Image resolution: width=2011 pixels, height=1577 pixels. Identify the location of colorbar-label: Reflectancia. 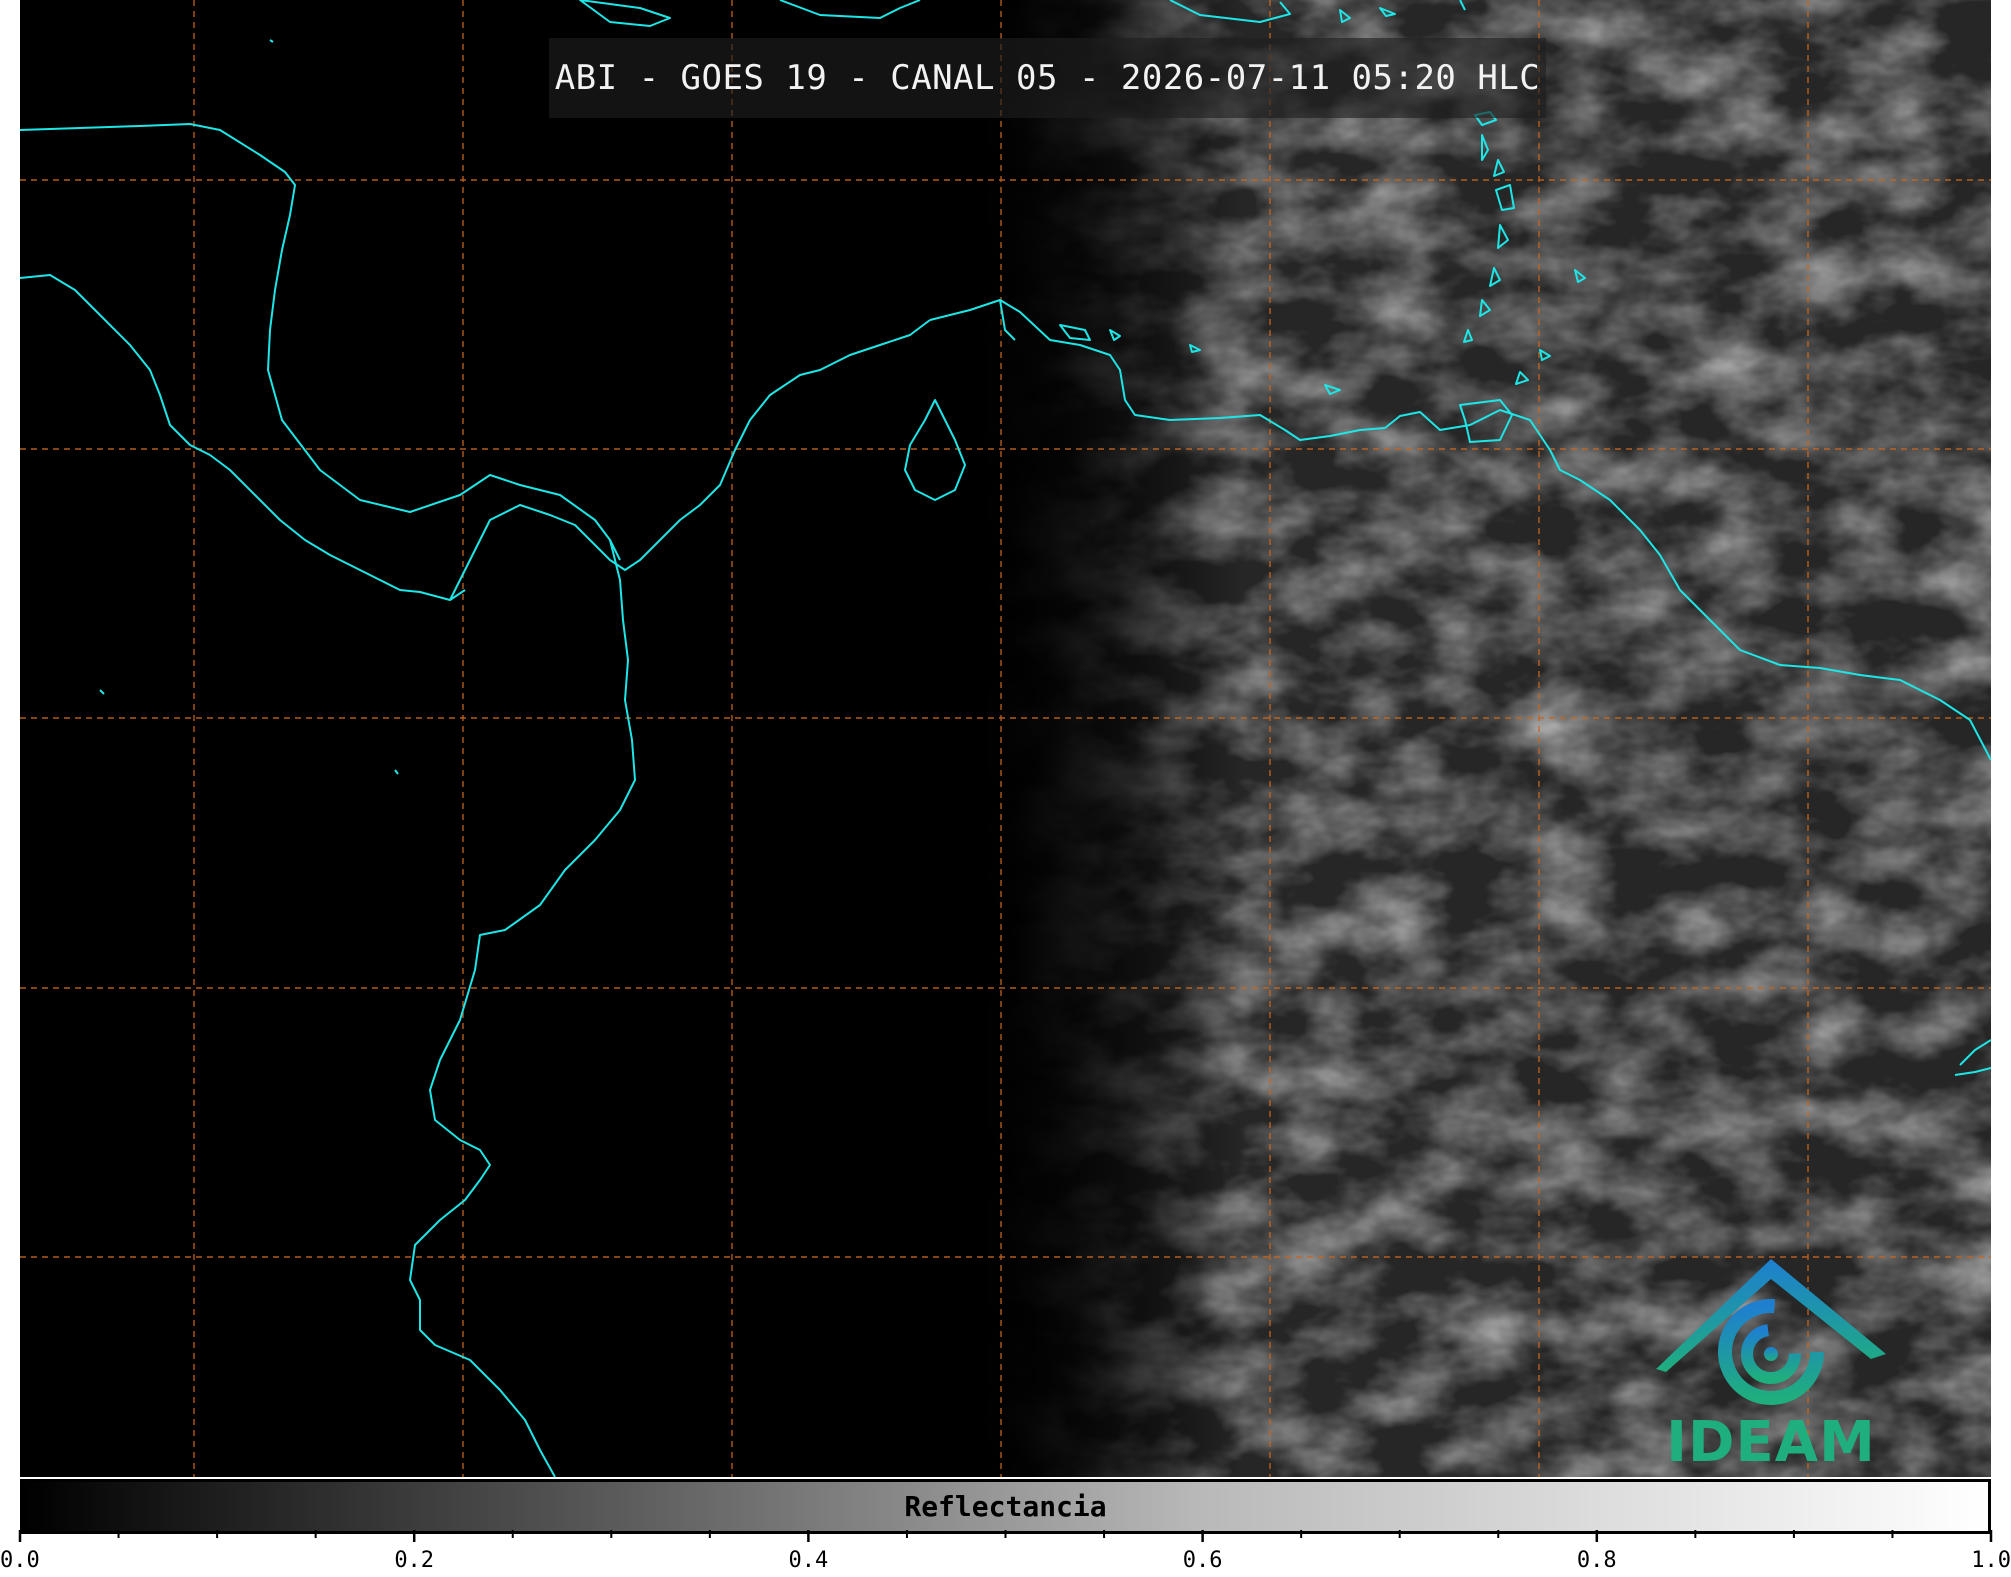
(1005, 1506).